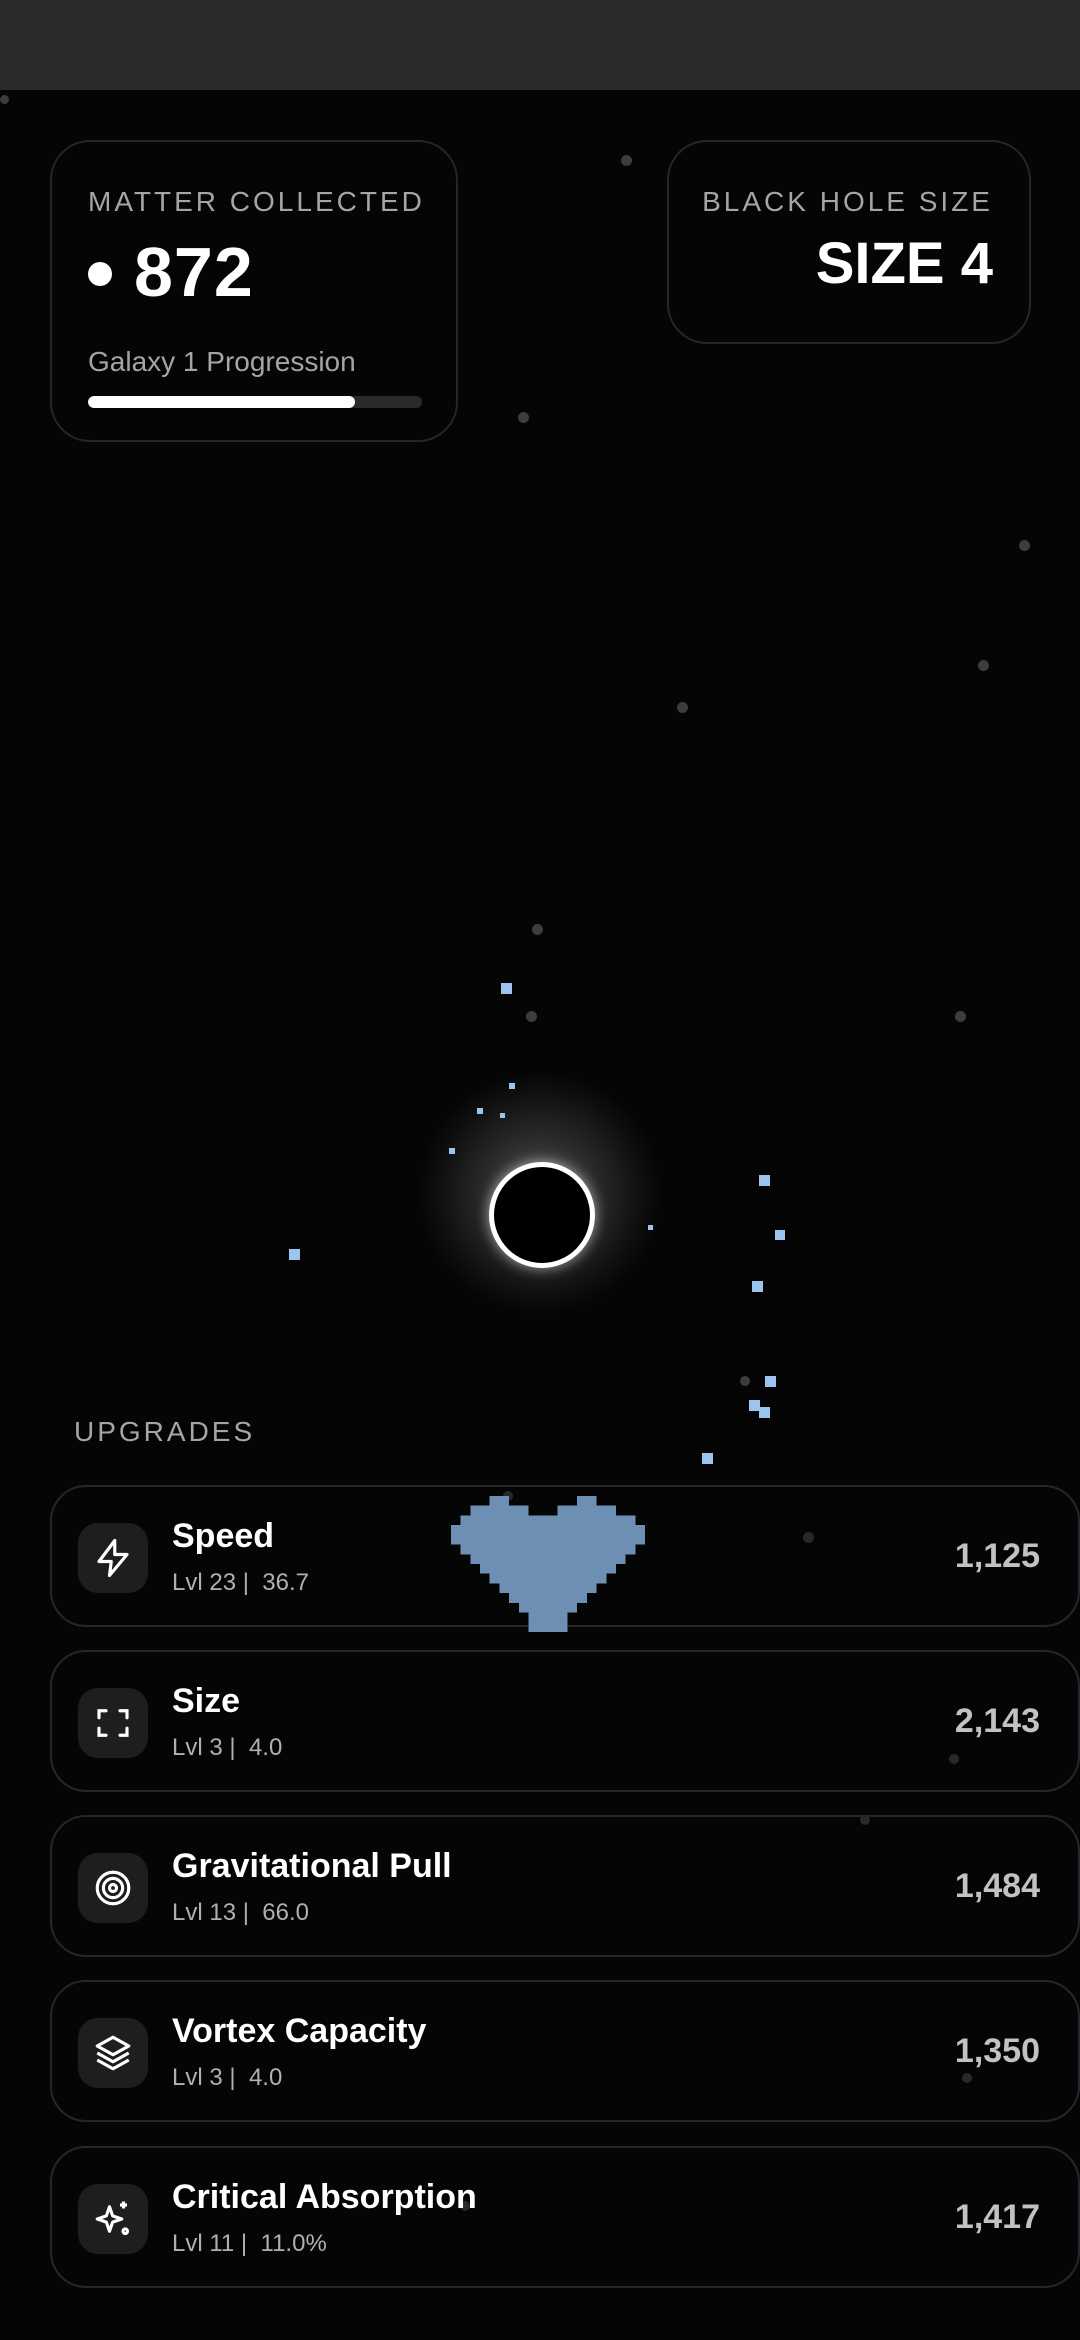 The width and height of the screenshot is (1080, 2340). Describe the element at coordinates (540, 45) in the screenshot. I see `status-bar` at that location.